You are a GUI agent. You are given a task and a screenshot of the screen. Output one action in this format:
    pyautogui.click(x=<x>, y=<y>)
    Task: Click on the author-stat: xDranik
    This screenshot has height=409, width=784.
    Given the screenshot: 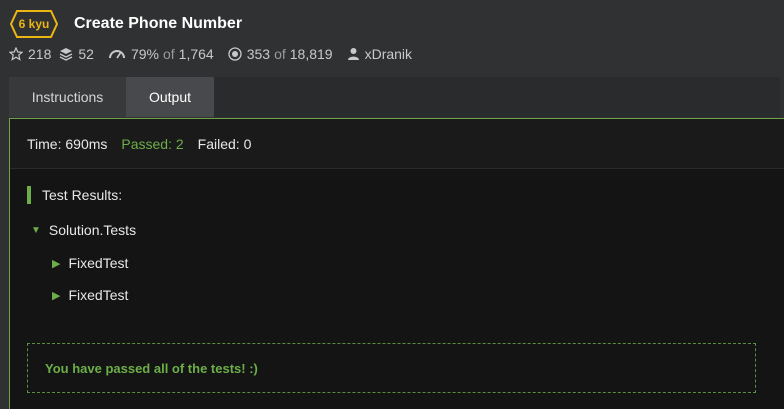 What is the action you would take?
    pyautogui.click(x=379, y=54)
    